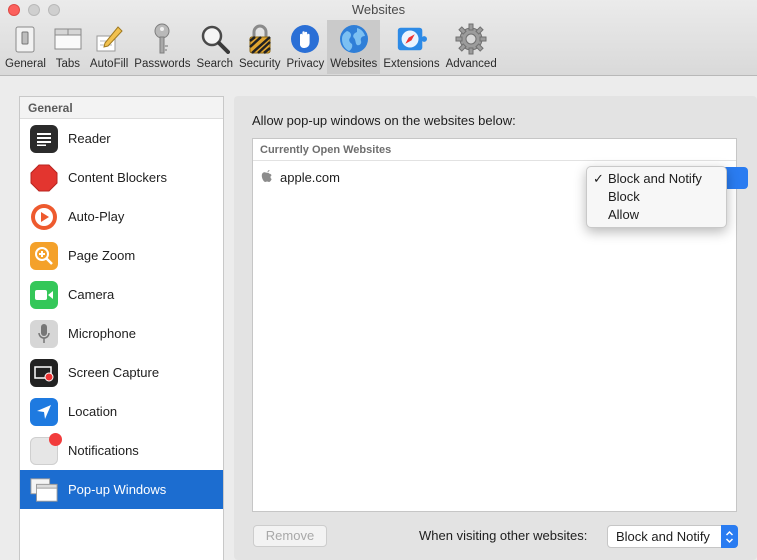 The height and width of the screenshot is (560, 757). I want to click on menu-item-allow: Allow, so click(656, 215).